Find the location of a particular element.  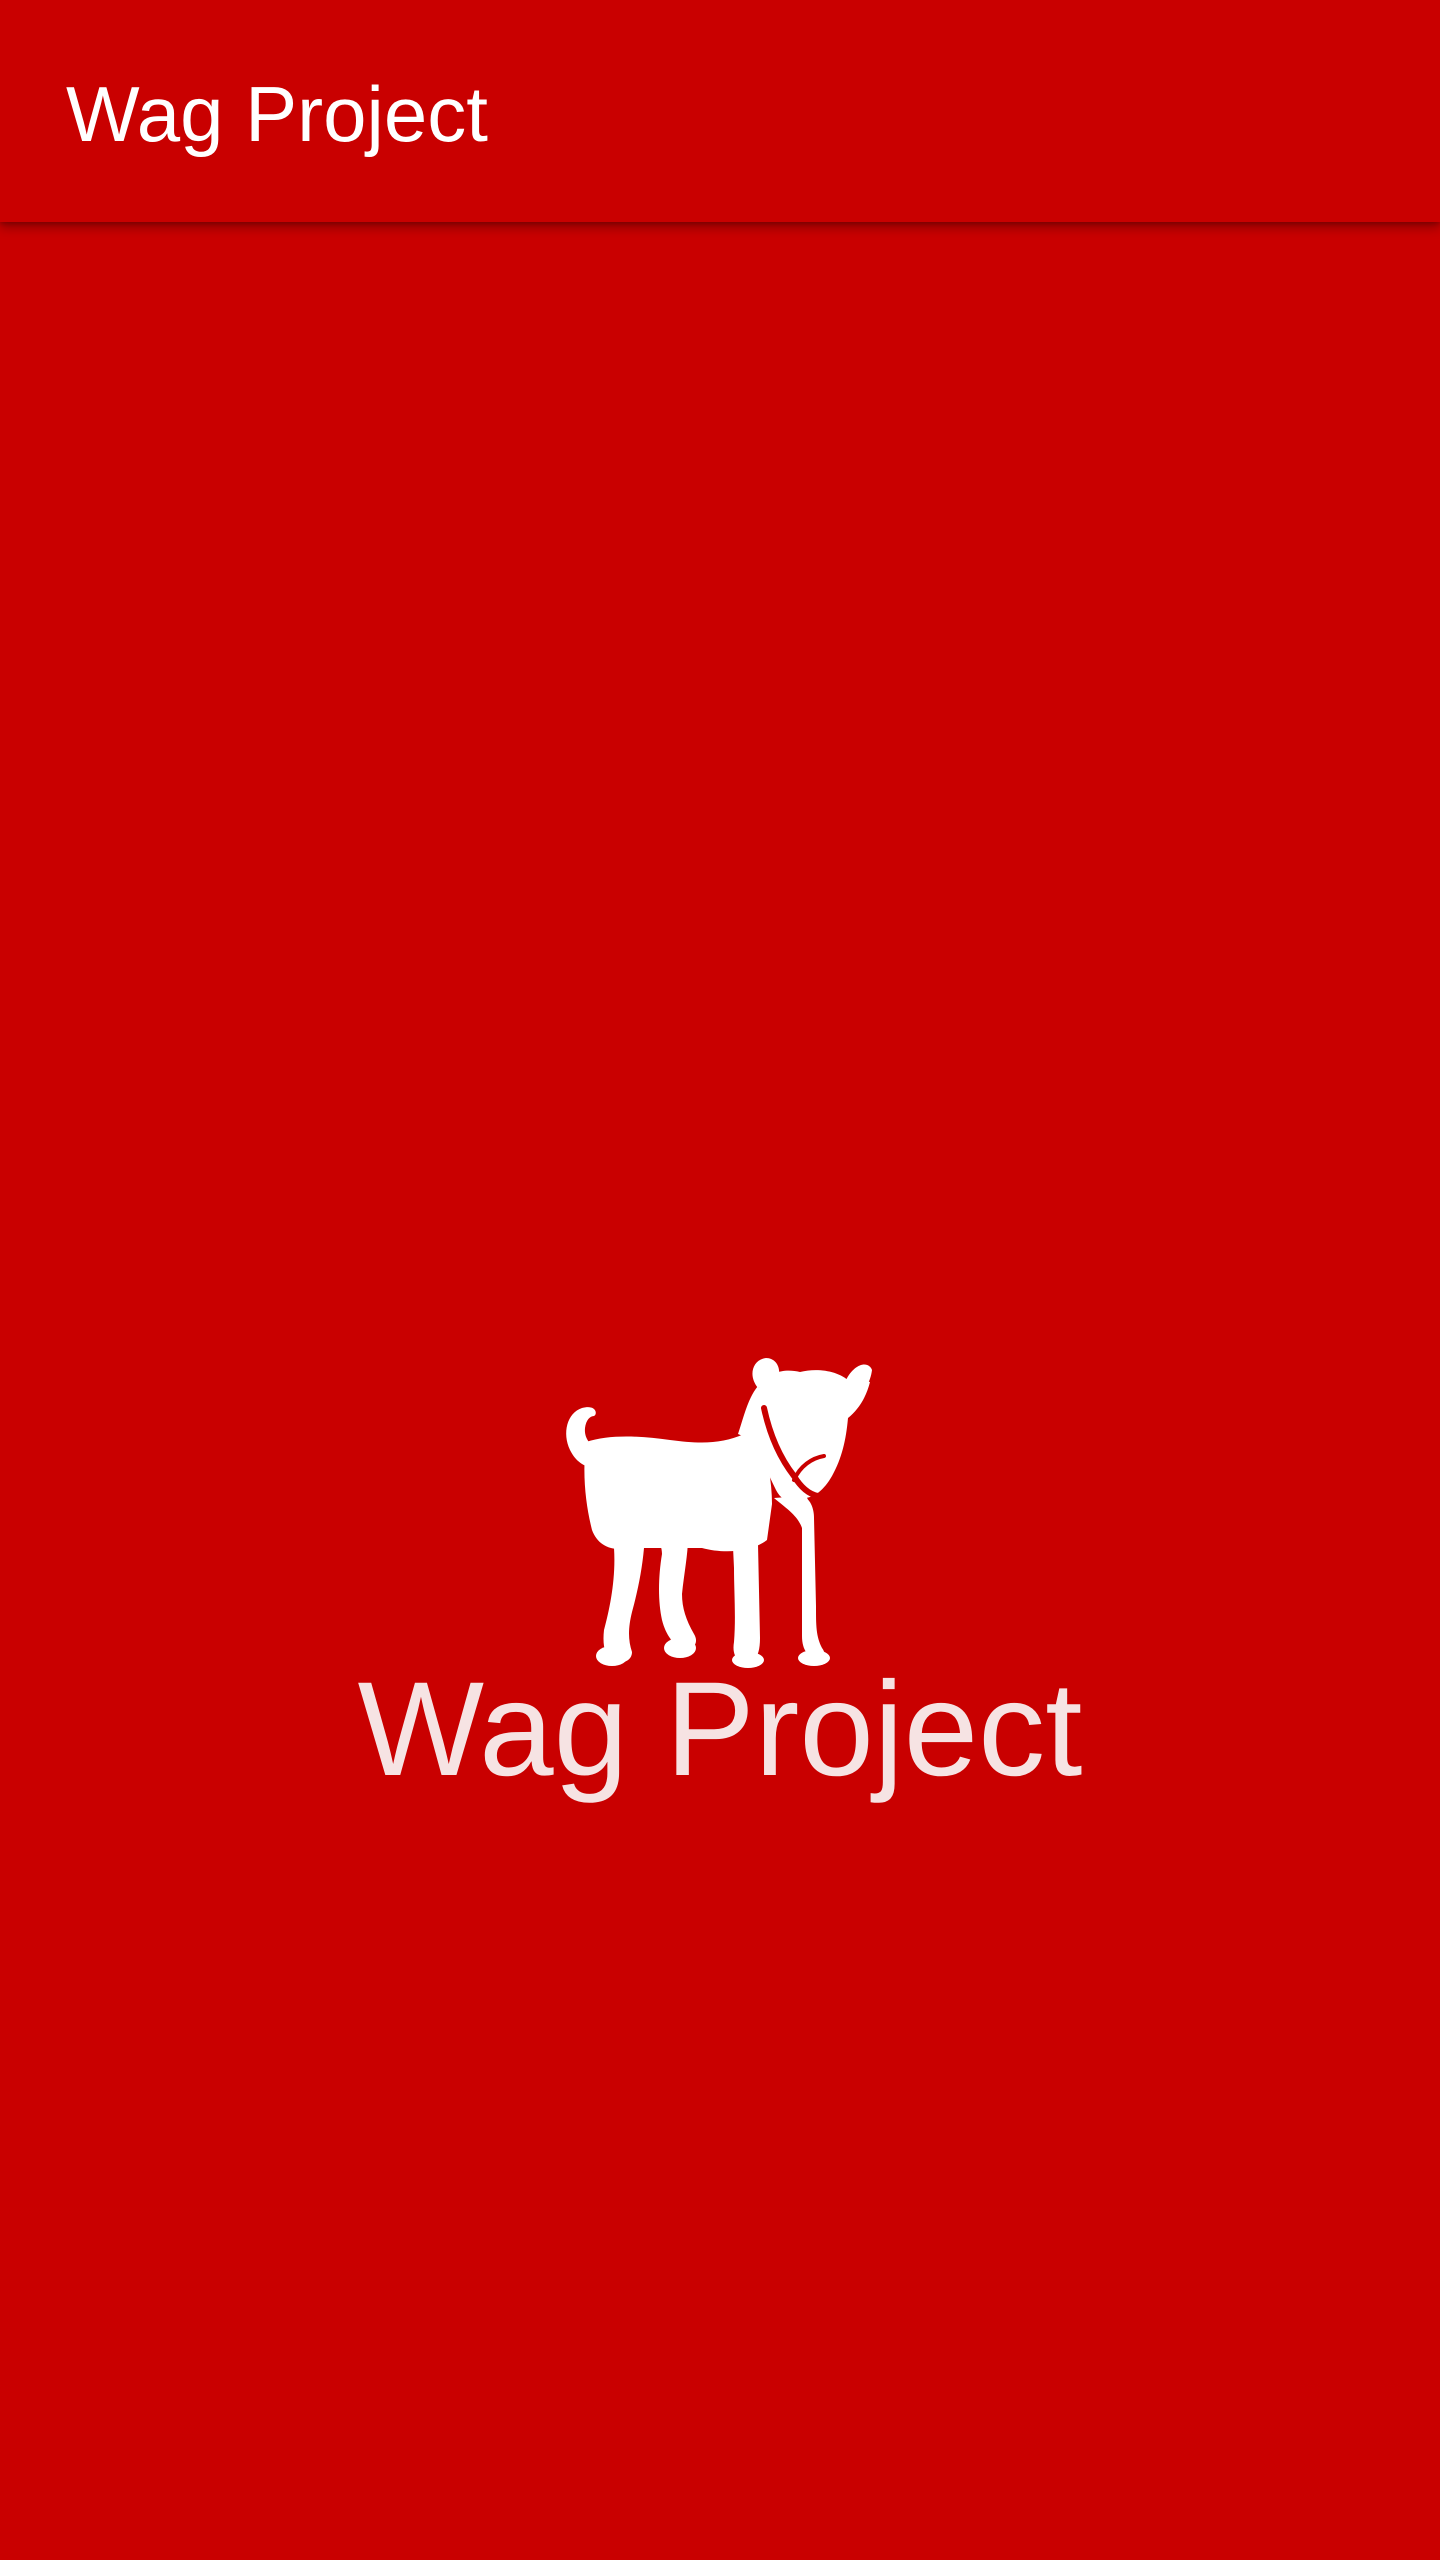

app-bar: Wag Project is located at coordinates (720, 111).